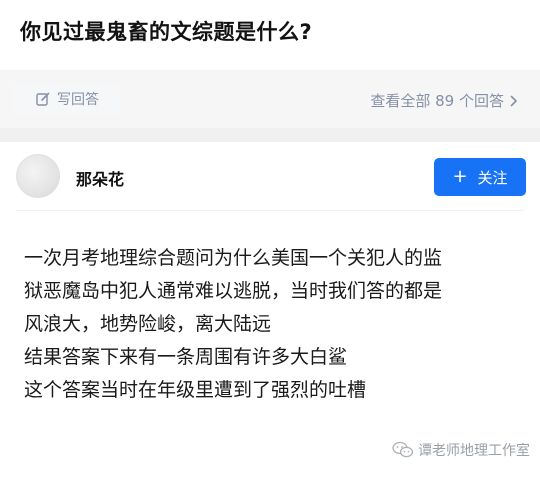  Describe the element at coordinates (186, 357) in the screenshot. I see `answer-line: 结果答案下来有一条周围有许多大白鲨` at that location.